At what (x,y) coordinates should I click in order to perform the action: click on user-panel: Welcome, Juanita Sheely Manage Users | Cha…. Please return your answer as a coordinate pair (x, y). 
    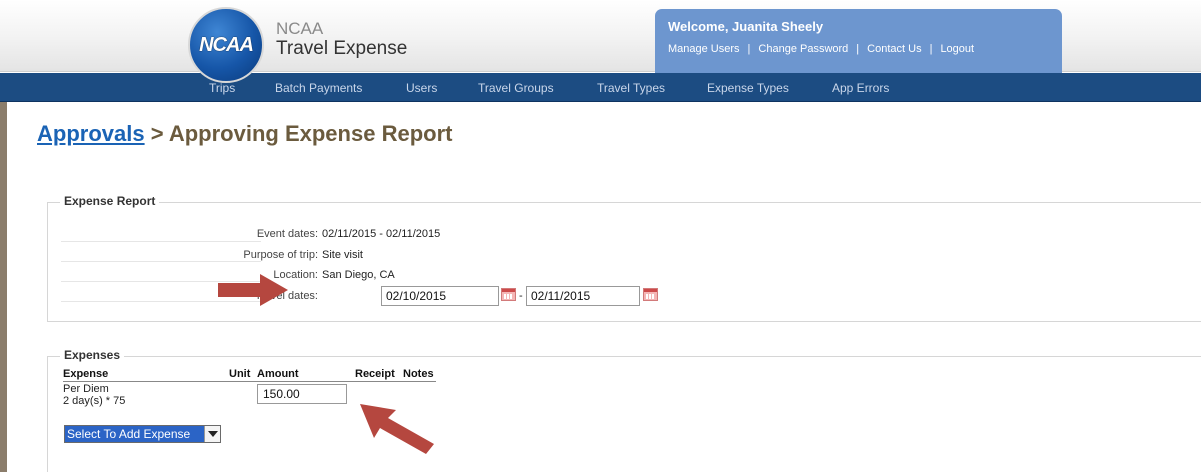
    Looking at the image, I should click on (858, 41).